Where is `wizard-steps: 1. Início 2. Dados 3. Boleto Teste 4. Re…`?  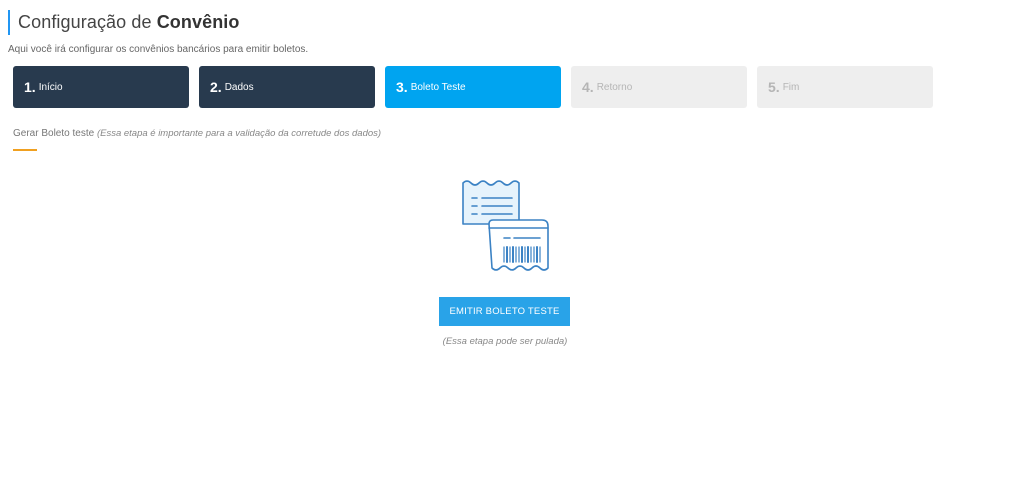 wizard-steps: 1. Início 2. Dados 3. Boleto Teste 4. Re… is located at coordinates (473, 87).